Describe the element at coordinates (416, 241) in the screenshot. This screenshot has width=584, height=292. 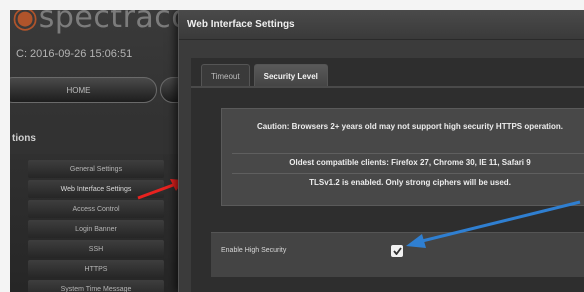
I see `blue-arrow-head` at that location.